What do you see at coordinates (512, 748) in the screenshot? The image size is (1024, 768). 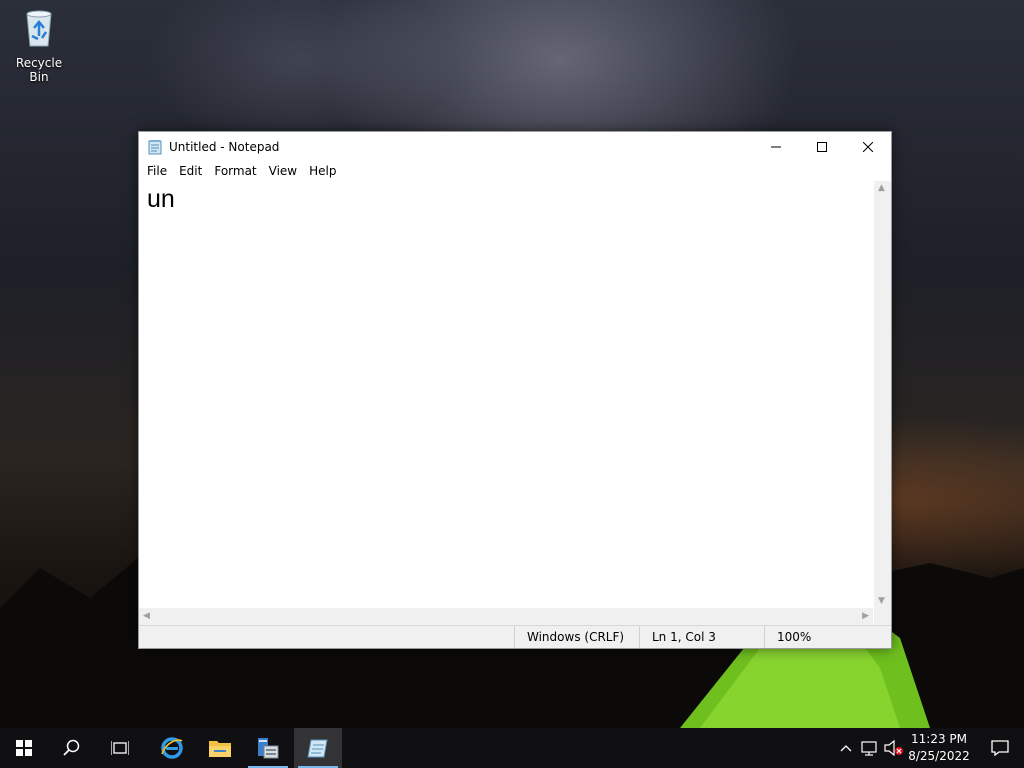 I see `taskbar: 11:23 PM 8/25/2022` at bounding box center [512, 748].